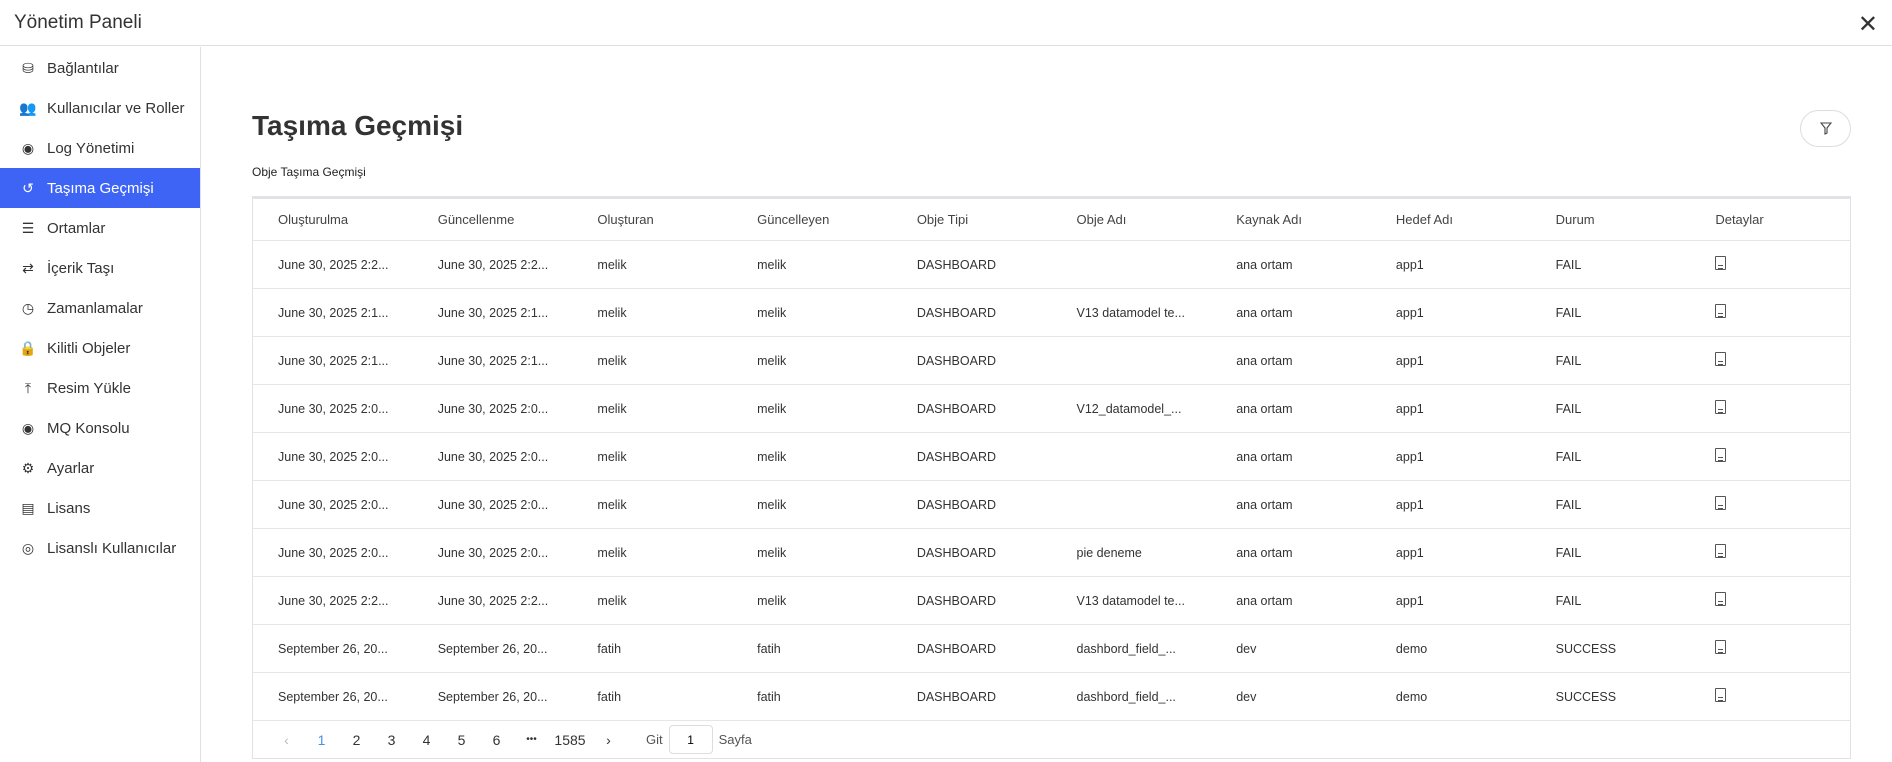  What do you see at coordinates (356, 740) in the screenshot?
I see `page-2: 2` at bounding box center [356, 740].